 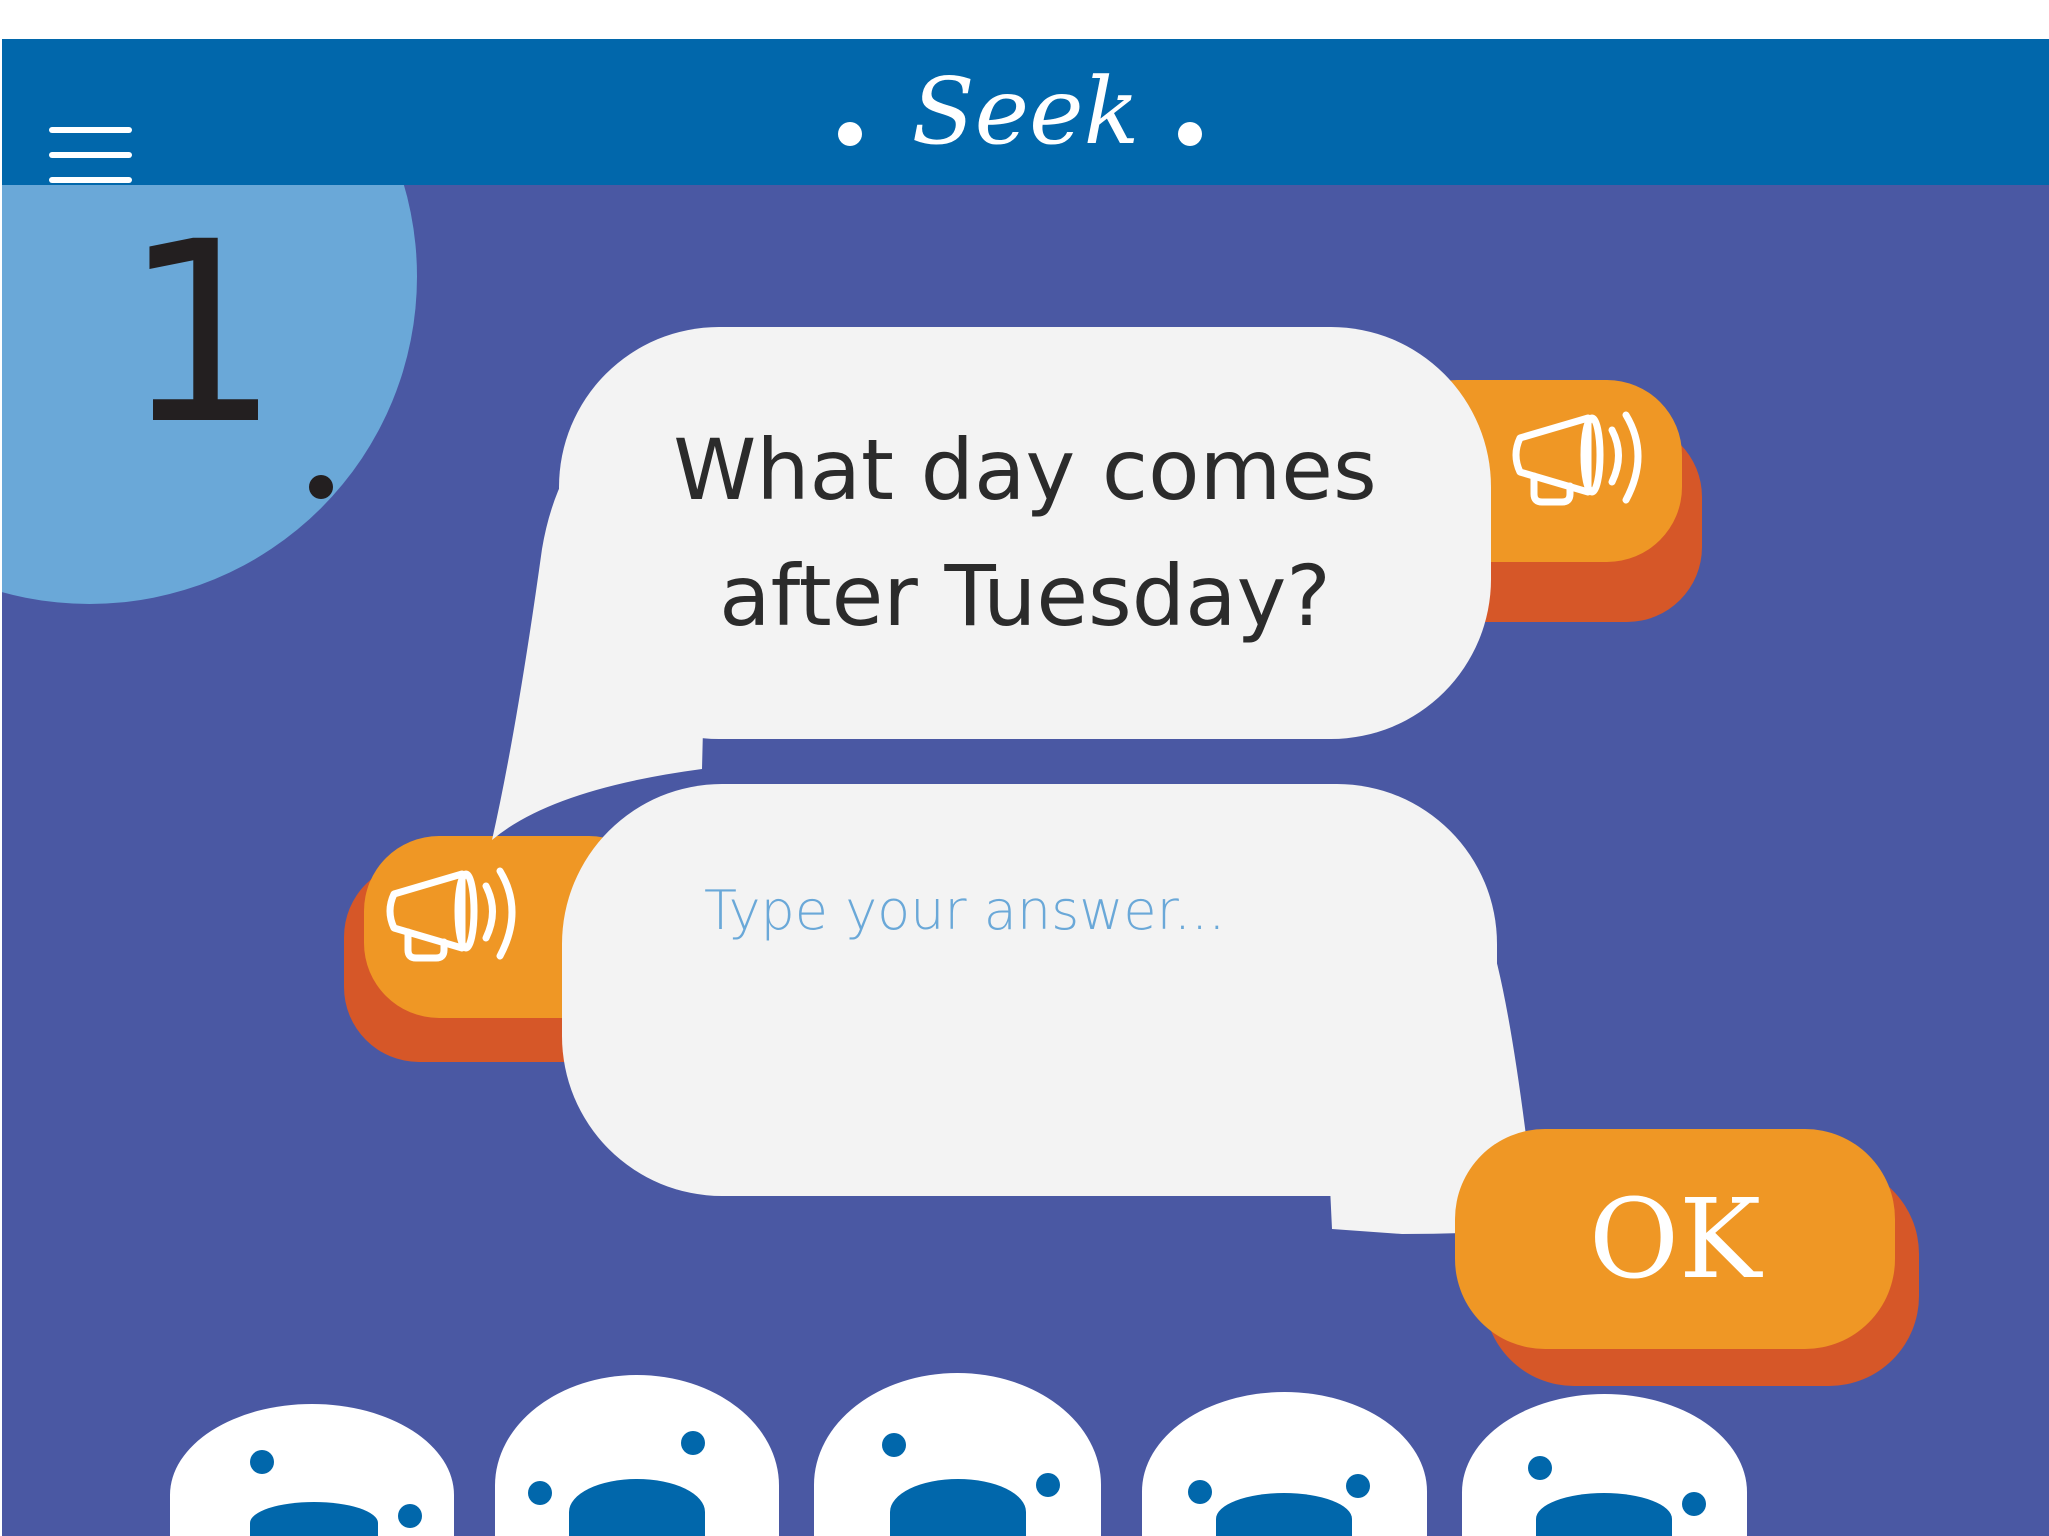 I want to click on question-text: What day comes after Tuesday?, so click(x=1025, y=533).